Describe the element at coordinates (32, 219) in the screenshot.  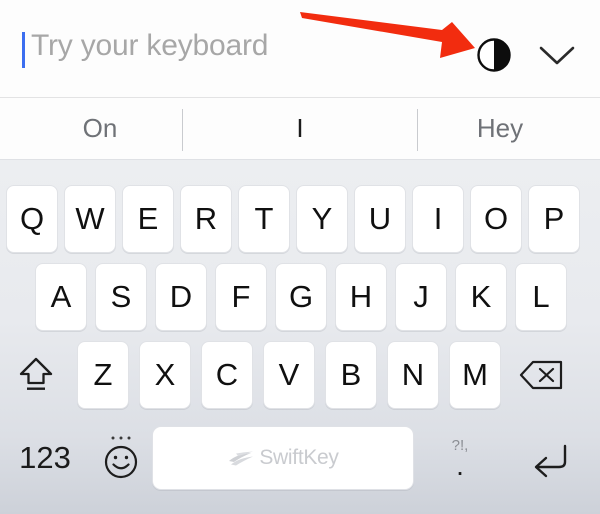
I see `key-q: Q` at that location.